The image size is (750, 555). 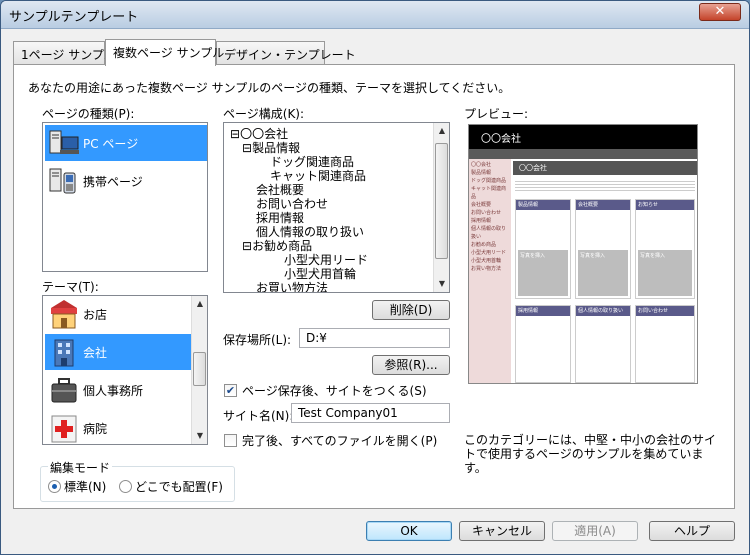 What do you see at coordinates (64, 390) in the screenshot?
I see `briefcase-icon` at bounding box center [64, 390].